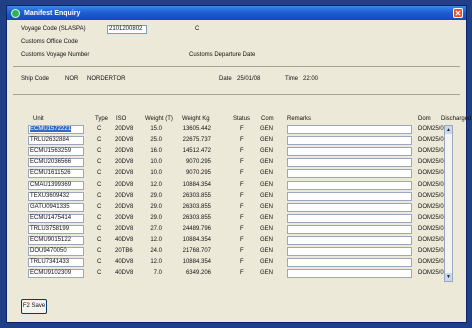 The image size is (472, 328). Describe the element at coordinates (236, 13) in the screenshot. I see `title-bar: Manifest Enquiry ✕` at that location.